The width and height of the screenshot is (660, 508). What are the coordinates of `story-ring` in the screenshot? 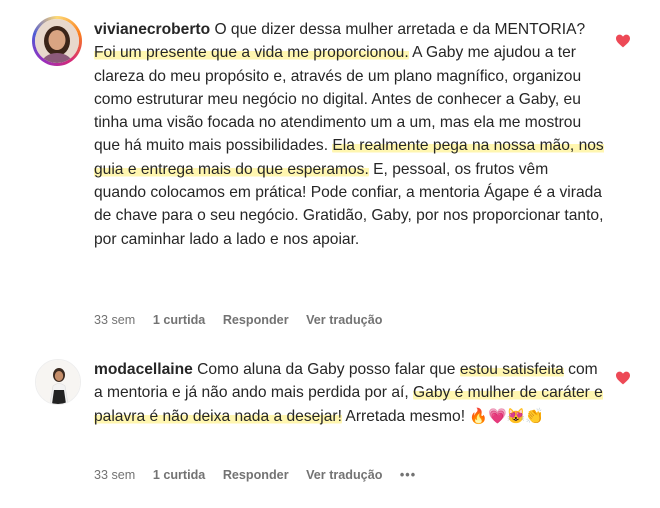 It's located at (57, 41).